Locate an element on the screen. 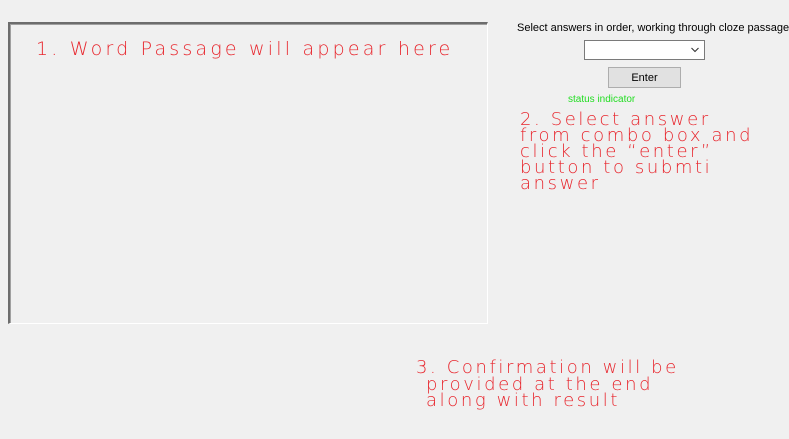 The height and width of the screenshot is (439, 789). status-indicator: status indicator is located at coordinates (602, 99).